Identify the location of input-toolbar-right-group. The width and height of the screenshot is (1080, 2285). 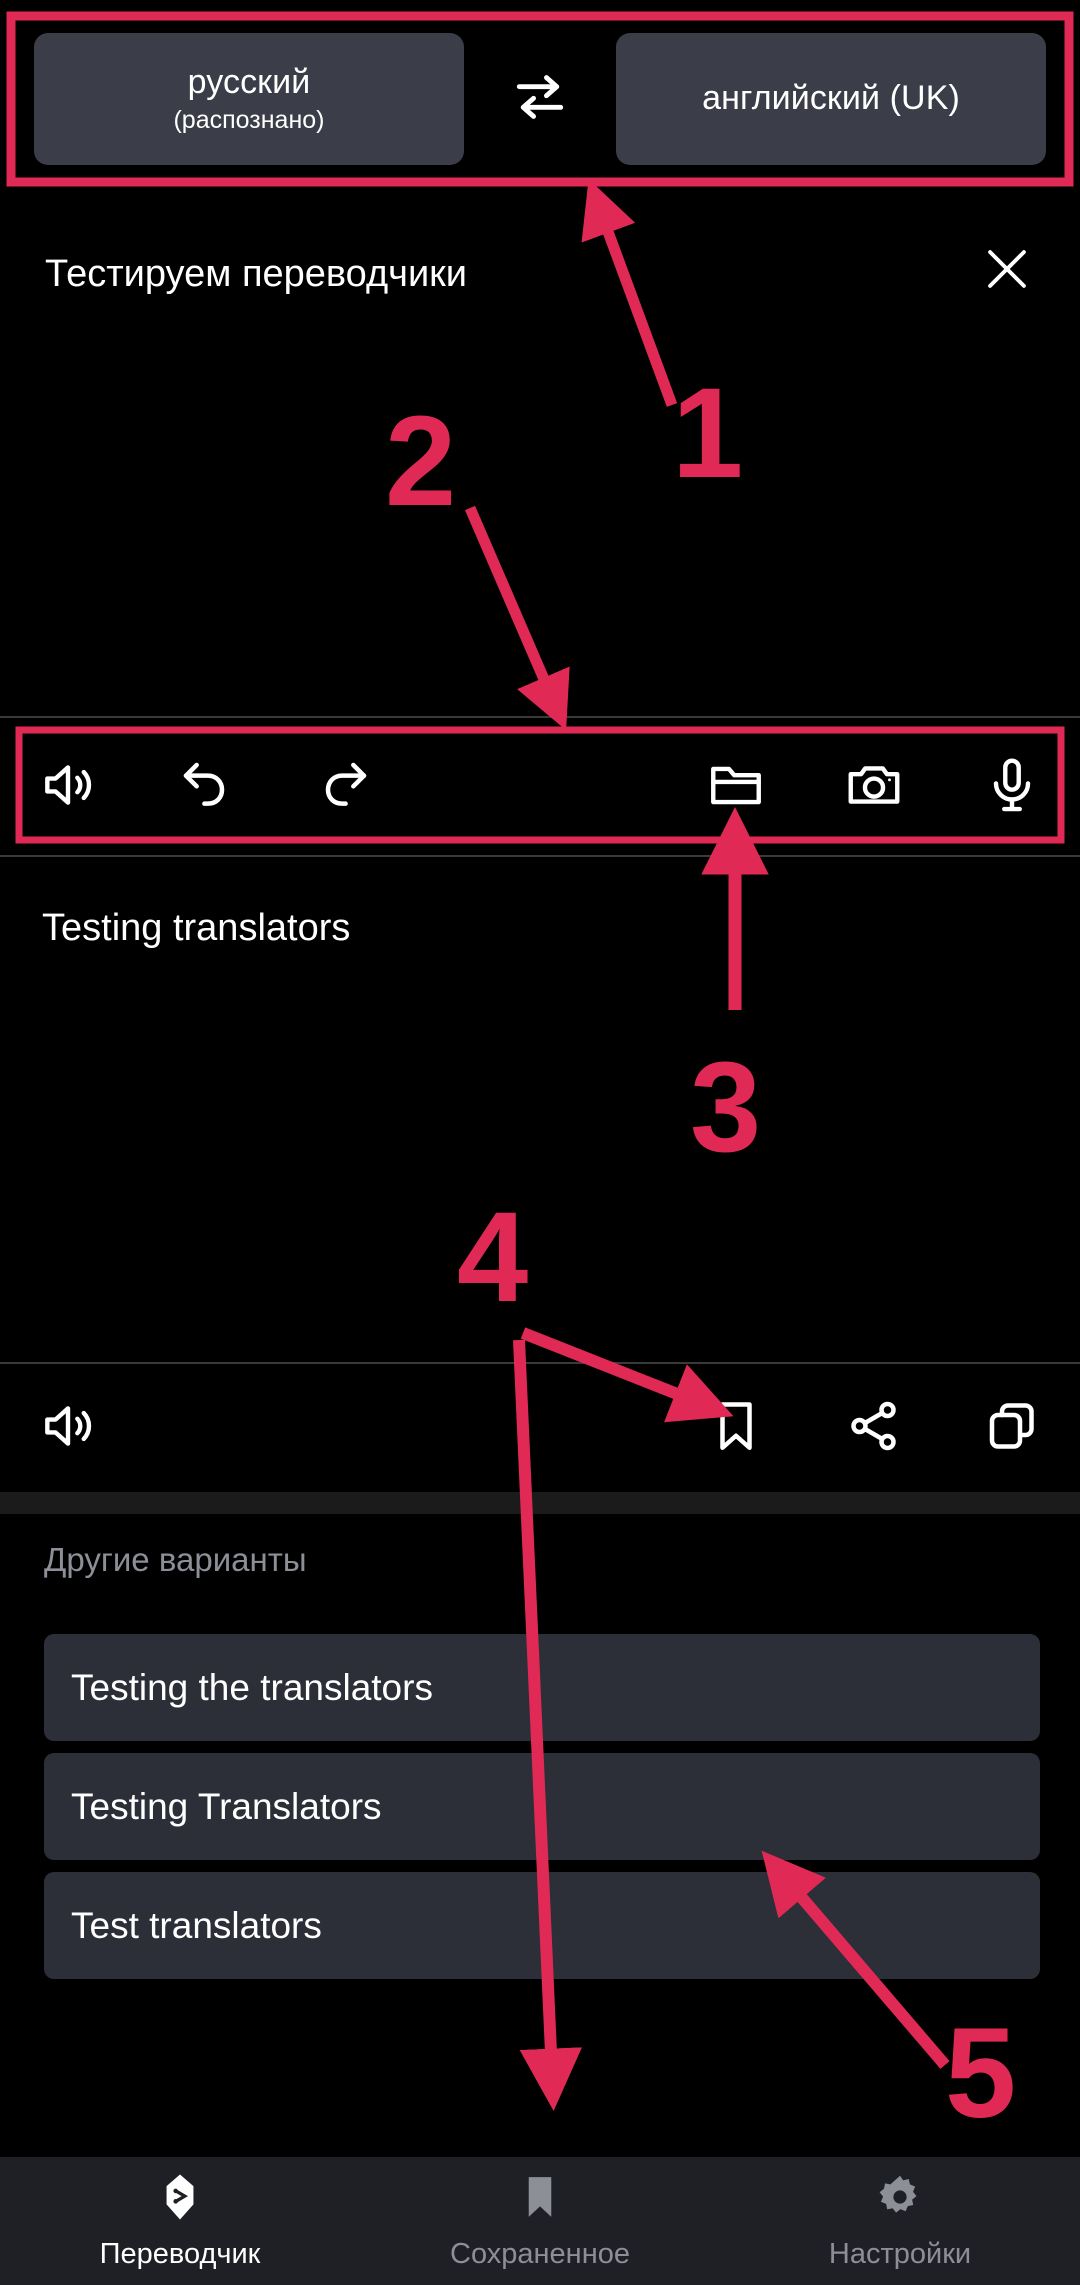
(874, 788).